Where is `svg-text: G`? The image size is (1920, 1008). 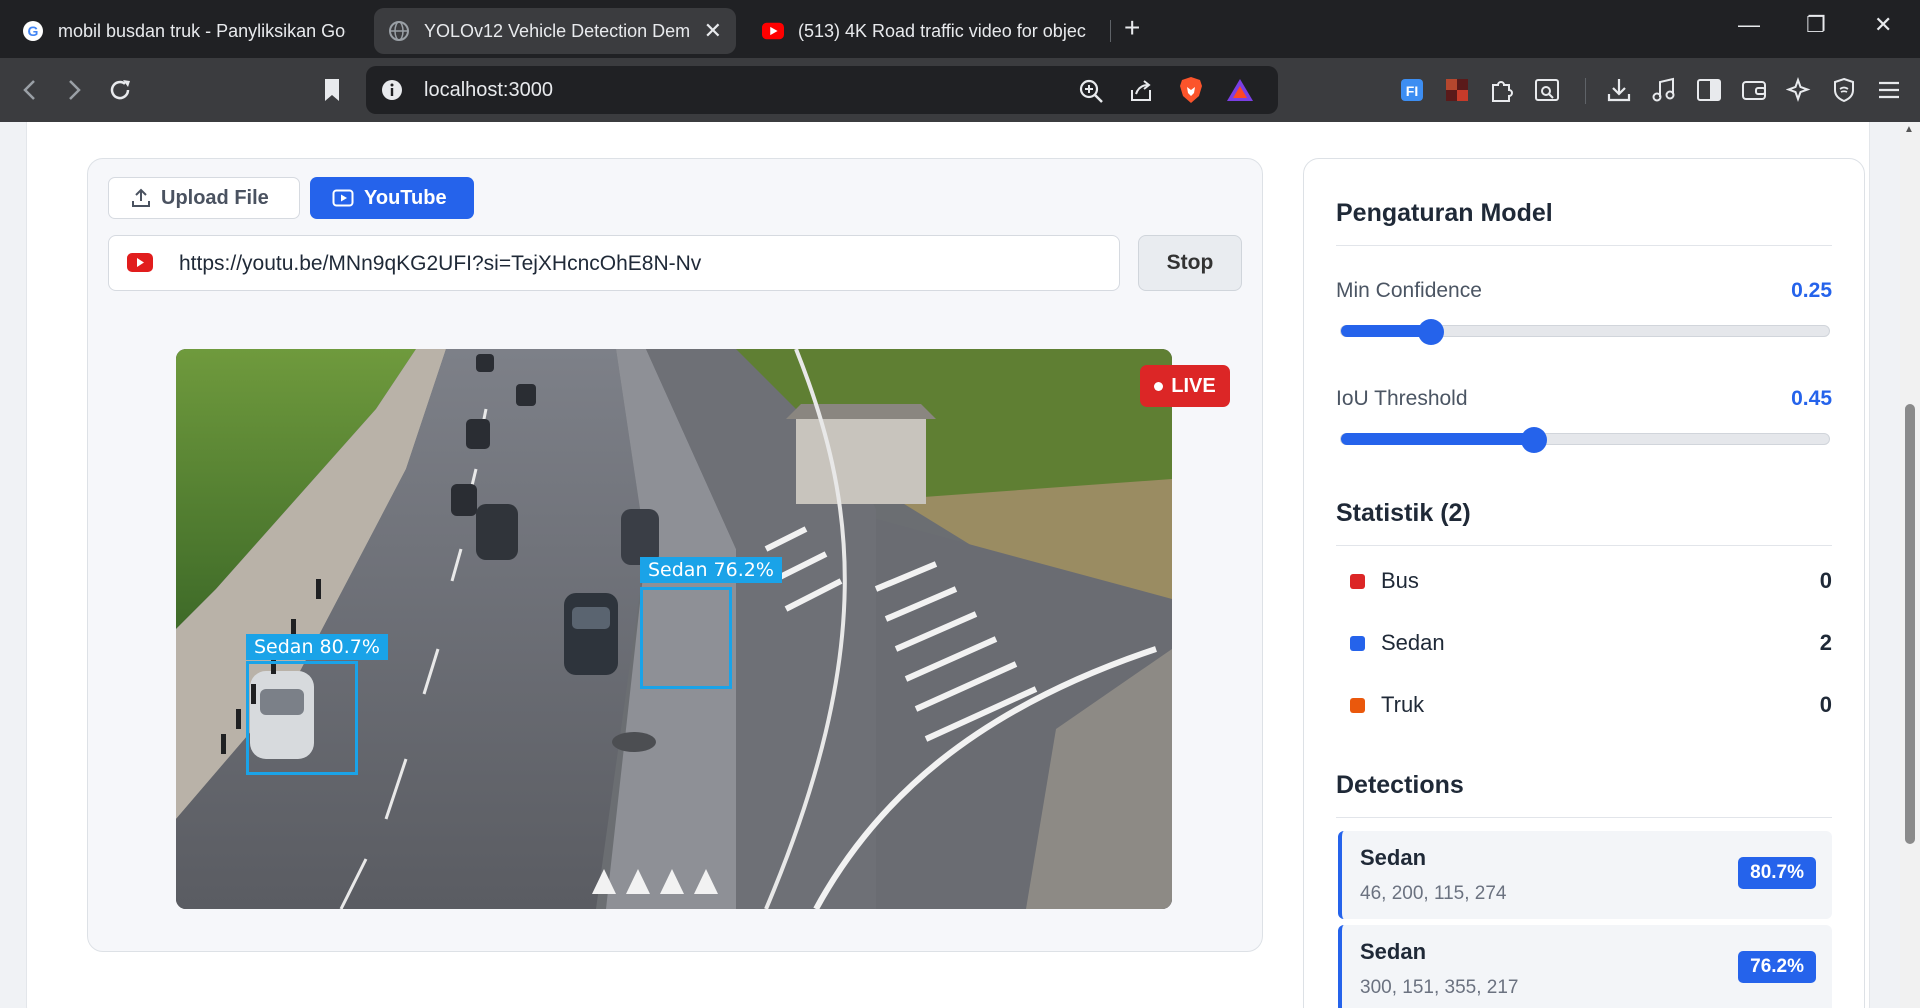
svg-text: G is located at coordinates (33, 31).